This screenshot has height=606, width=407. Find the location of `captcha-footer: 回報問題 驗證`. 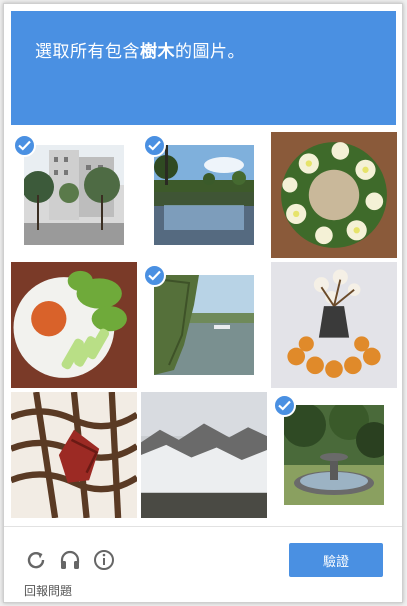

captcha-footer: 回報問題 驗證 is located at coordinates (203, 564).